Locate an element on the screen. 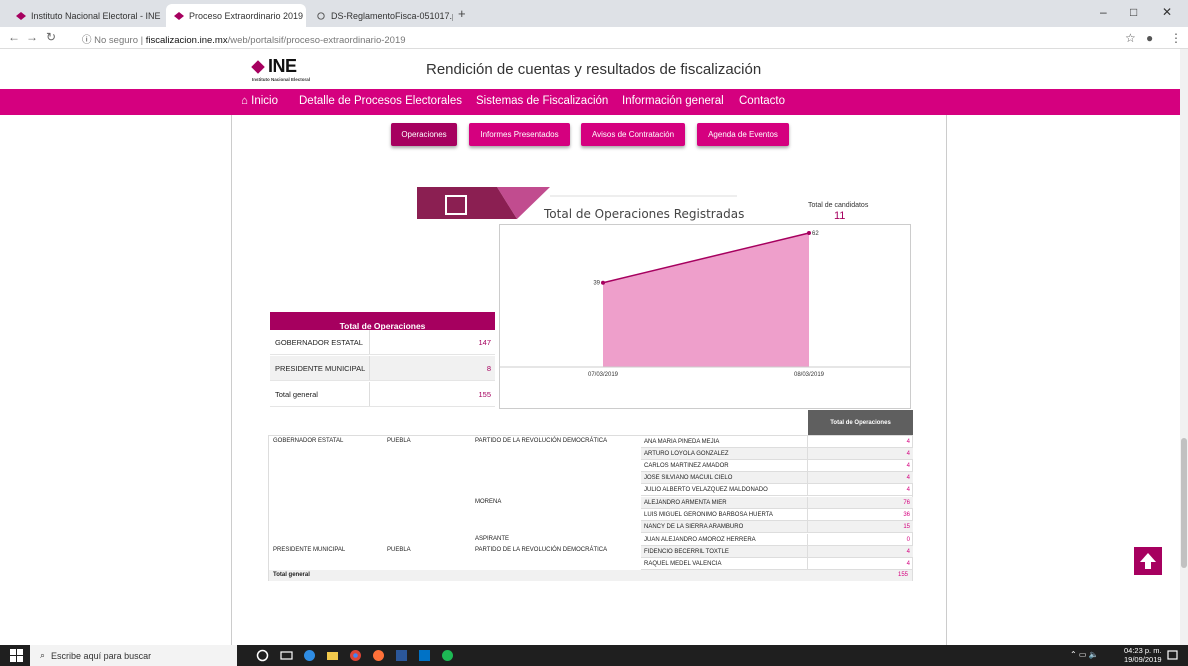 The height and width of the screenshot is (666, 1188). tab-informes-presentados: Informes Presentados is located at coordinates (519, 134).